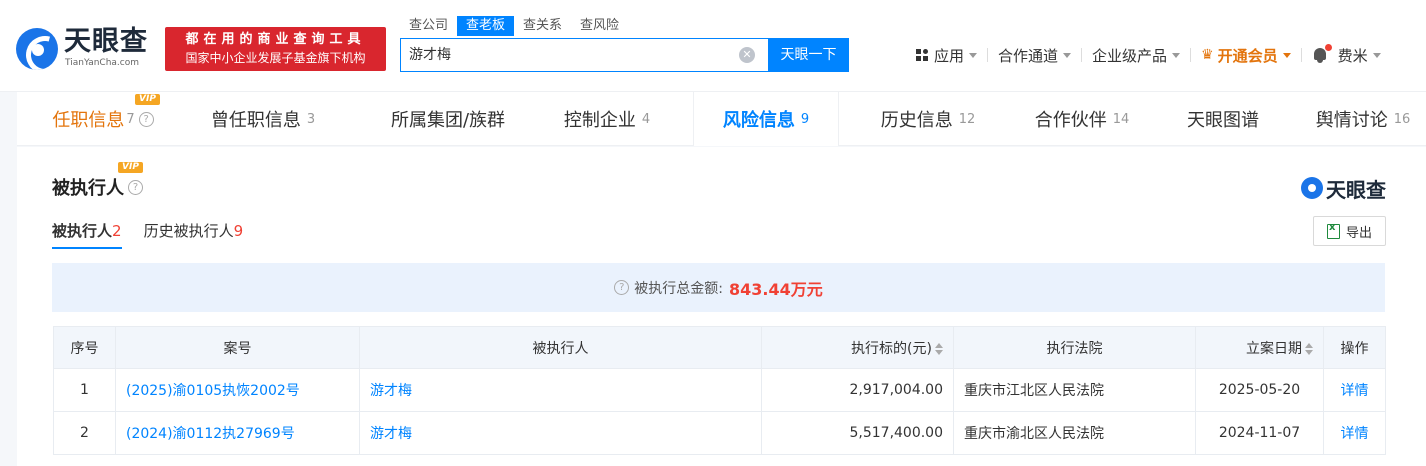 Image resolution: width=1426 pixels, height=466 pixels. I want to click on search-type-tabs: 查公司 查老板 查关系 查风险, so click(514, 27).